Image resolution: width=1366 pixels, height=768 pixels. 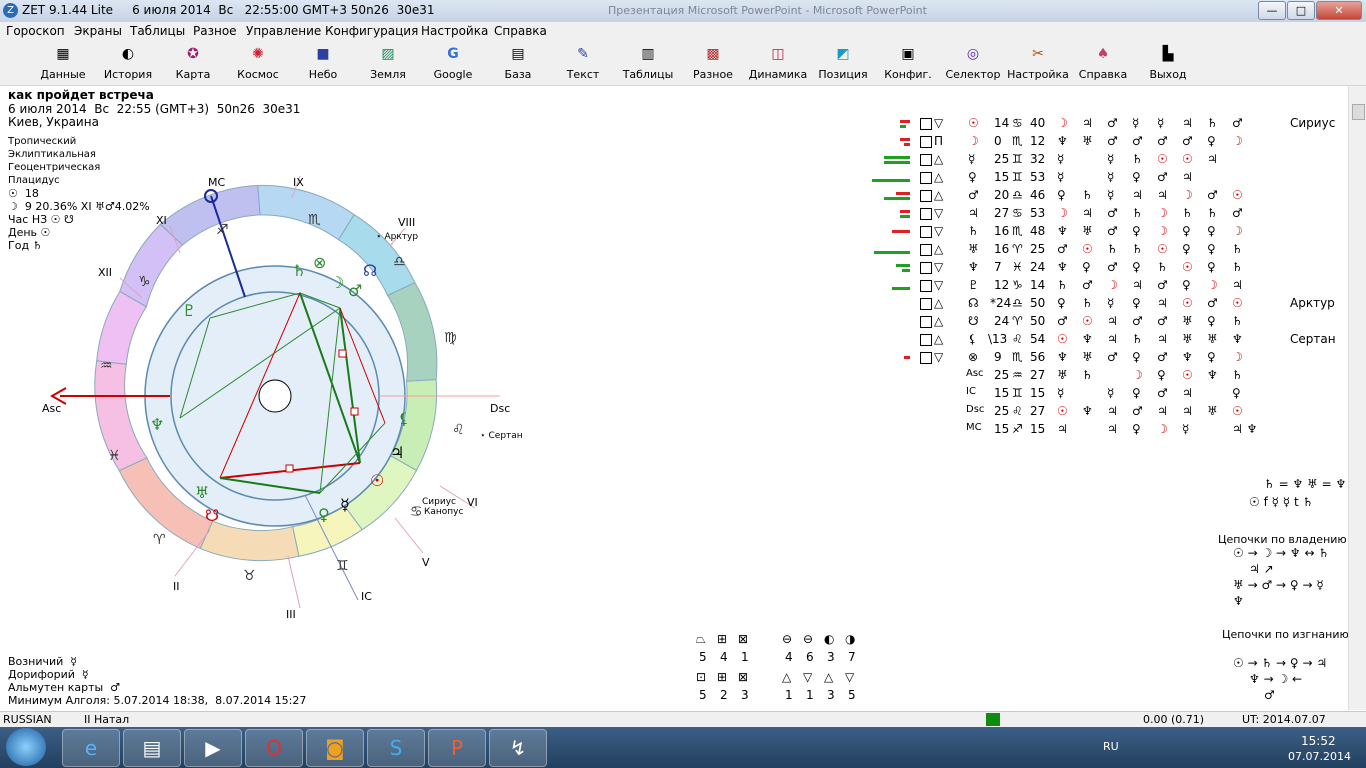 What do you see at coordinates (406, 222) in the screenshot?
I see `house-viii-label: VIII` at bounding box center [406, 222].